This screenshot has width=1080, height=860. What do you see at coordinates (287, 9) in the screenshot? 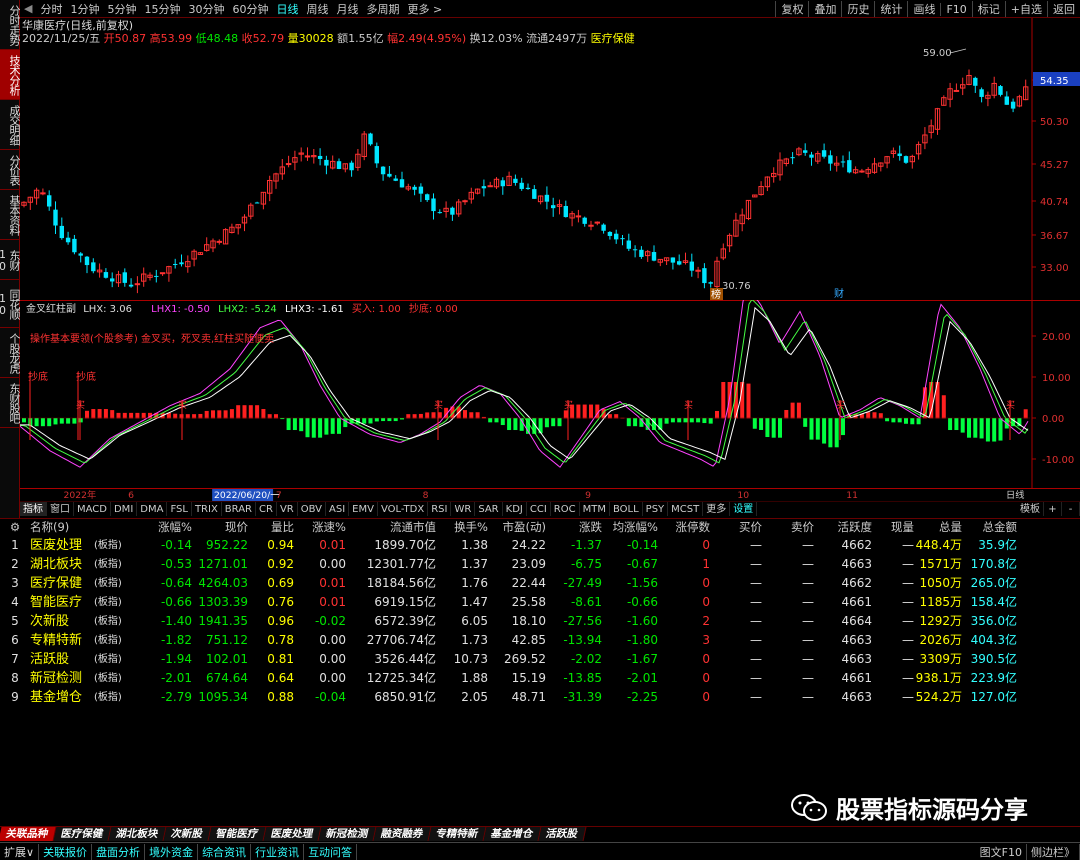
I see `period-daily: 日线` at bounding box center [287, 9].